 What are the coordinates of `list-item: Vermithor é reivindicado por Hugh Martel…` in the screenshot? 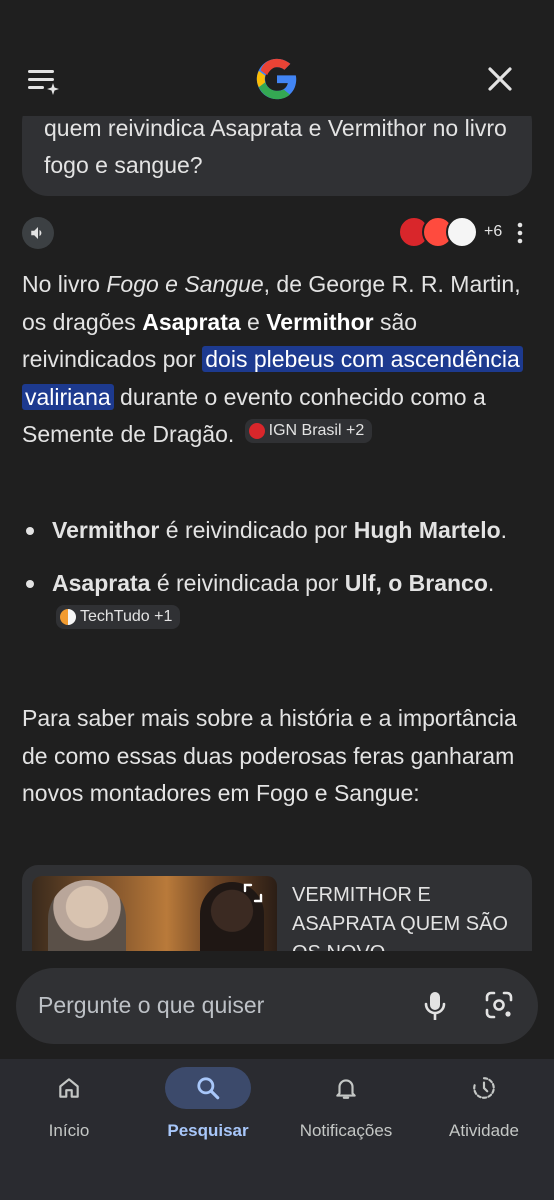 It's located at (272, 531).